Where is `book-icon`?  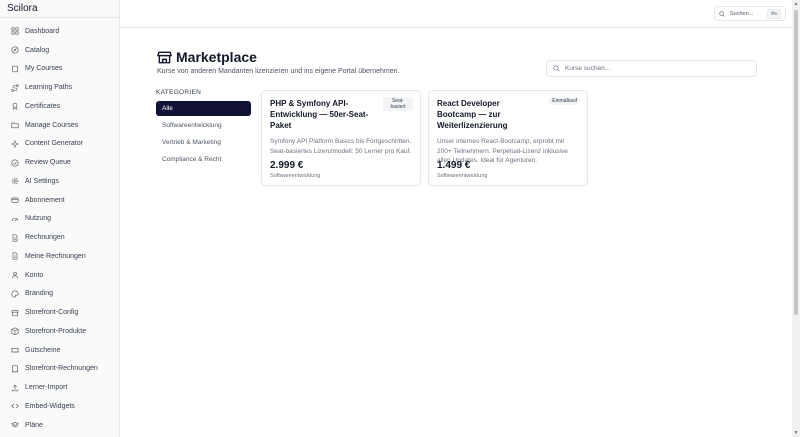
book-icon is located at coordinates (15, 68).